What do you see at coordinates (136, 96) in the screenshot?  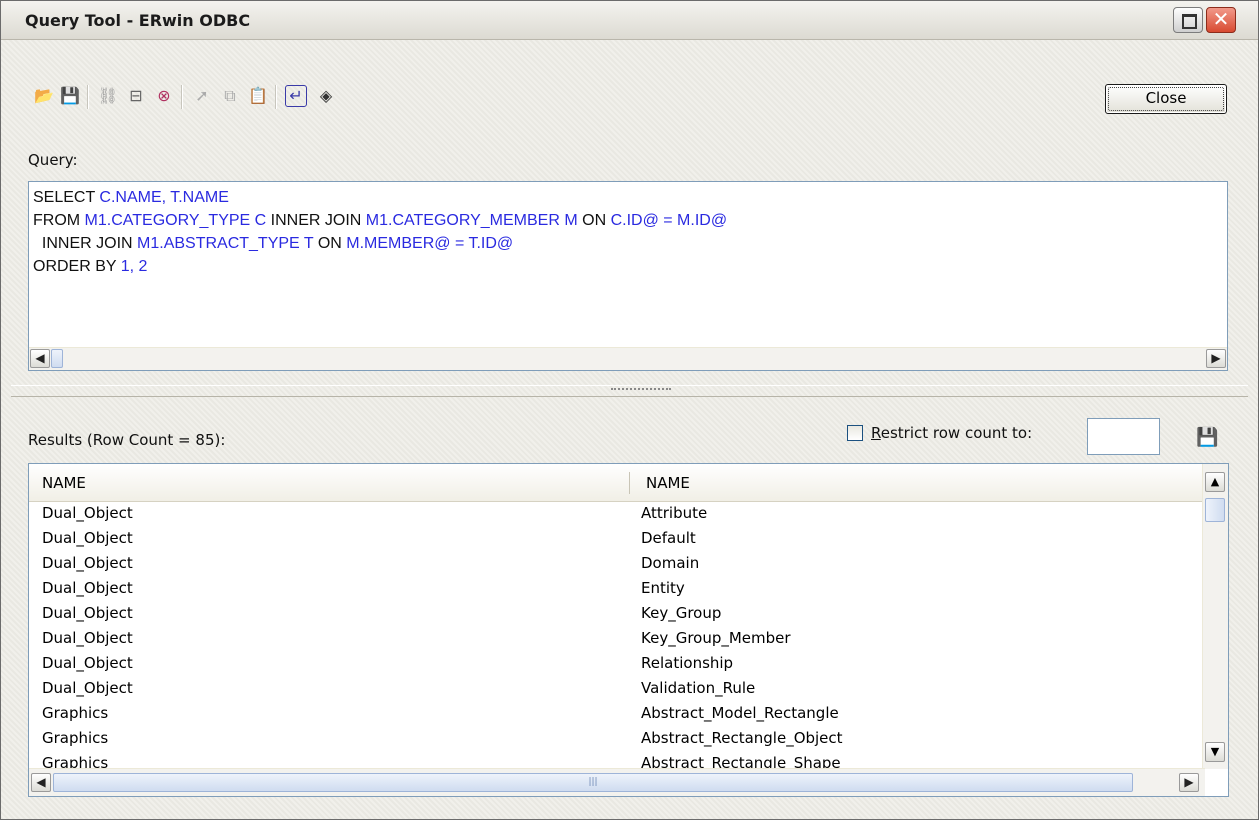 I see `tree-icon: ⊟` at bounding box center [136, 96].